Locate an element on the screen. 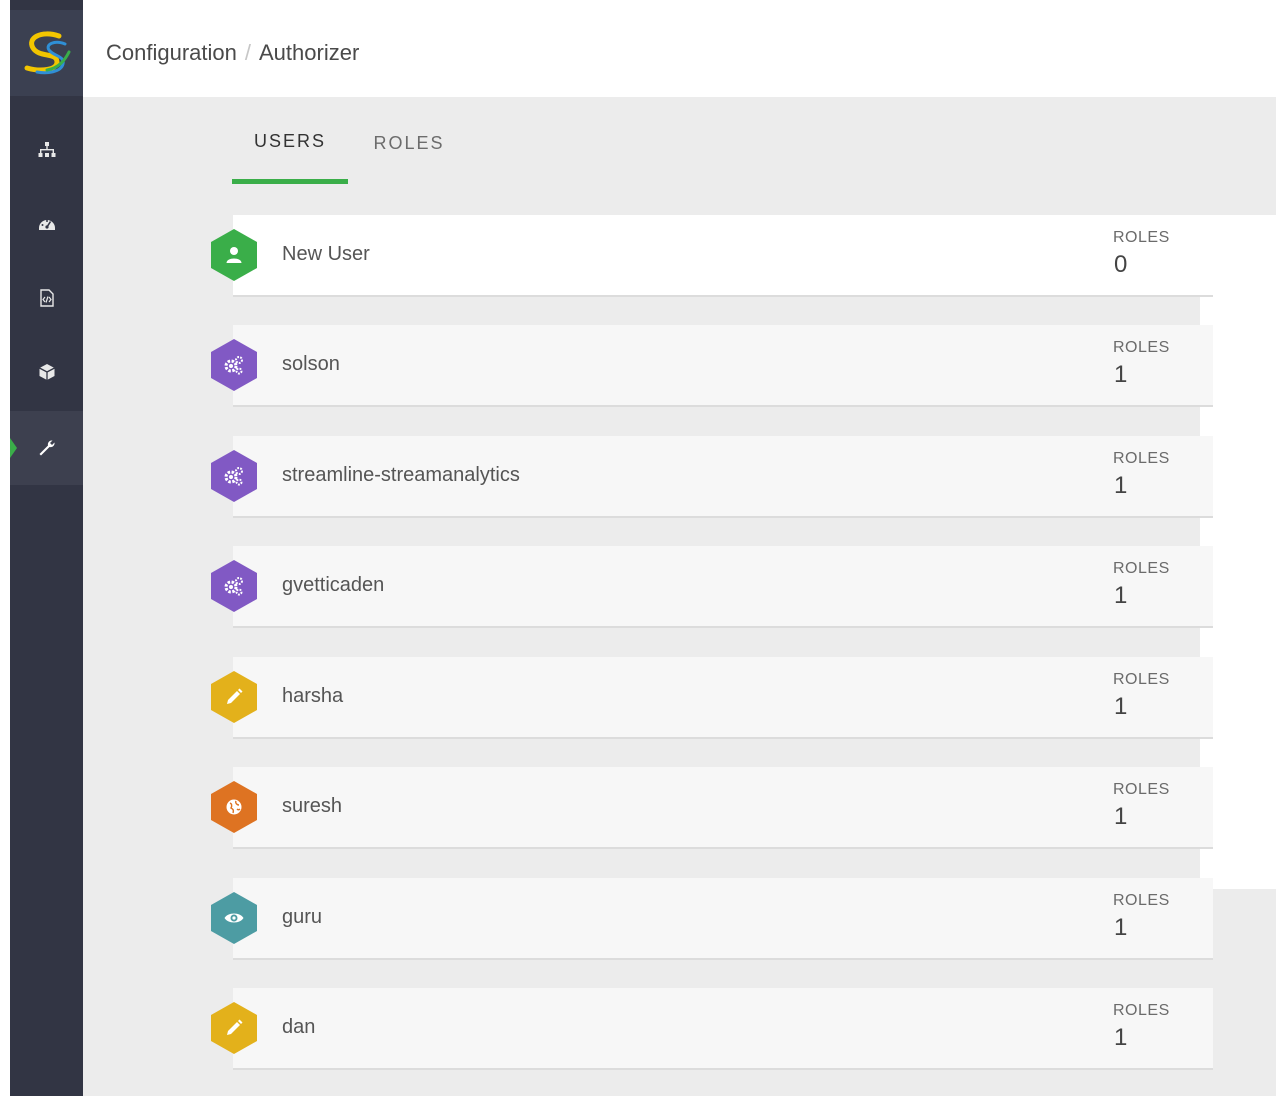  user-icon is located at coordinates (234, 255).